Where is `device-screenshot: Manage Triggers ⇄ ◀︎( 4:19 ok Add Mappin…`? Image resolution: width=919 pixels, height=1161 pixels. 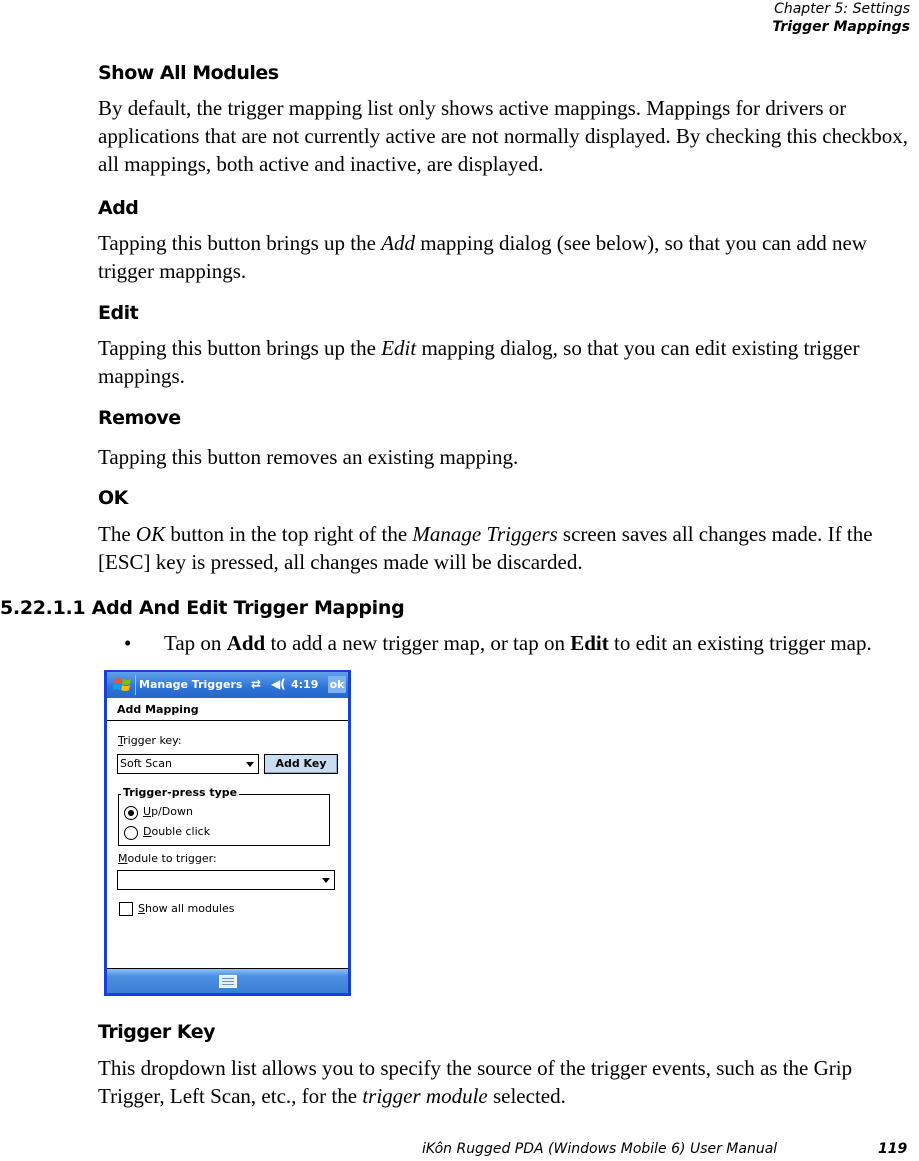
device-screenshot: Manage Triggers ⇄ ◀︎( 4:19 ok Add Mappin… is located at coordinates (227, 833).